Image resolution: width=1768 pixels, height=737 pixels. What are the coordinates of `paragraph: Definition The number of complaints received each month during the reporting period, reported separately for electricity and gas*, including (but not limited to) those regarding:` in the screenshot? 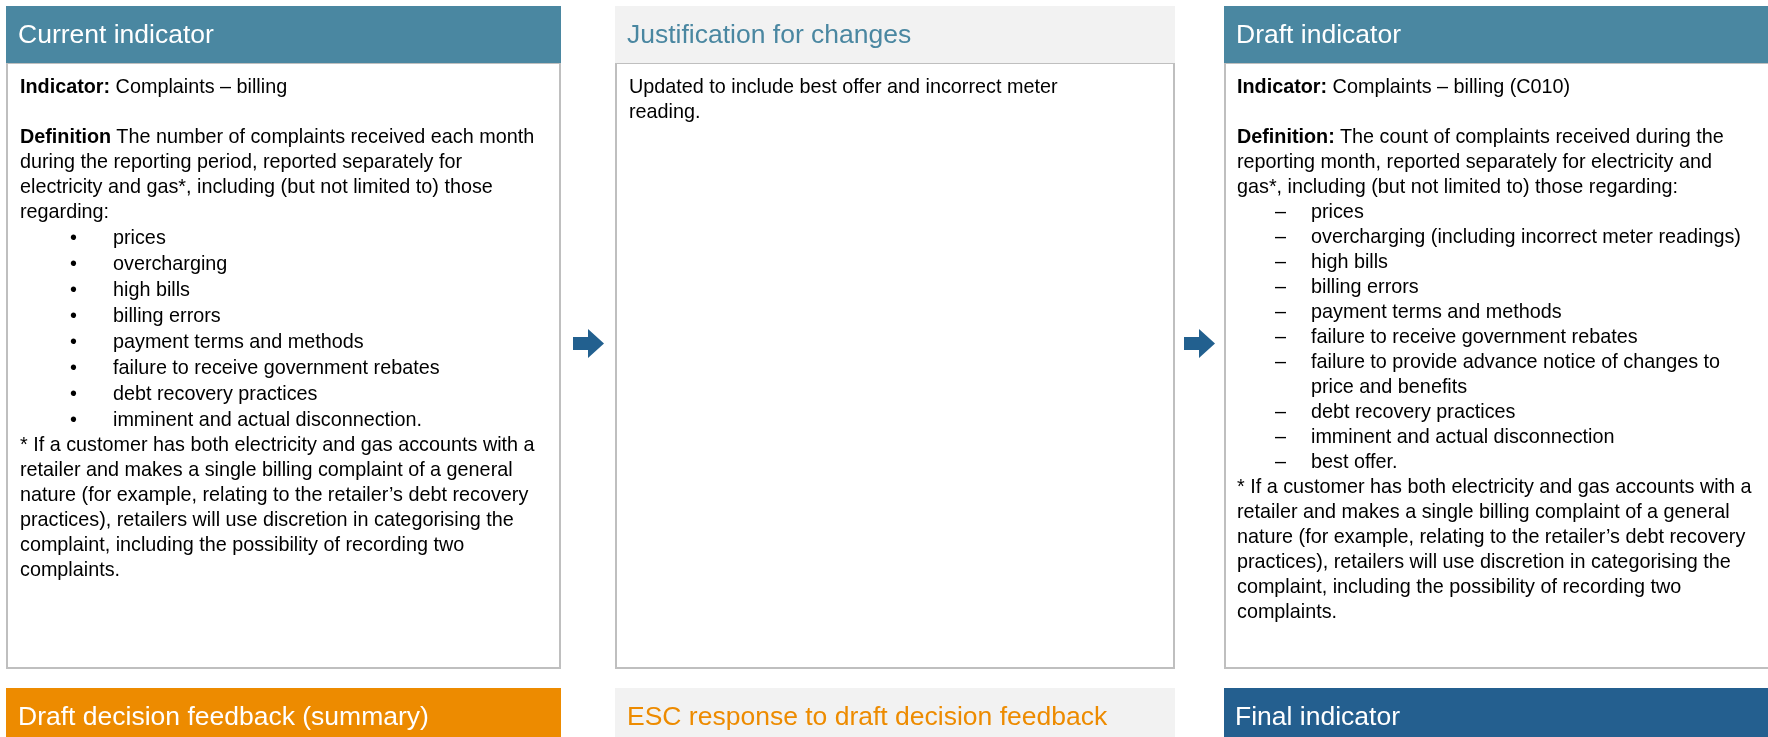 It's located at (278, 174).